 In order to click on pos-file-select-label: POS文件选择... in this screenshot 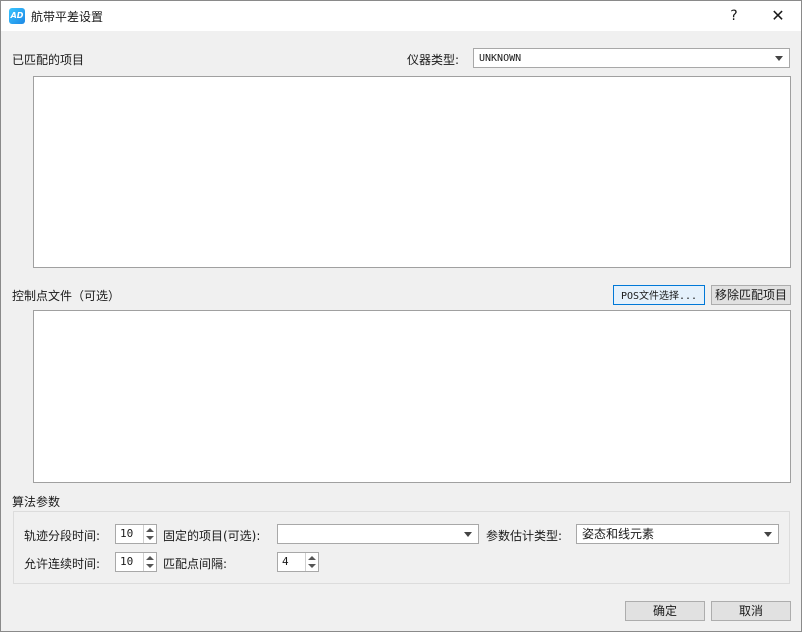, I will do `click(659, 296)`.